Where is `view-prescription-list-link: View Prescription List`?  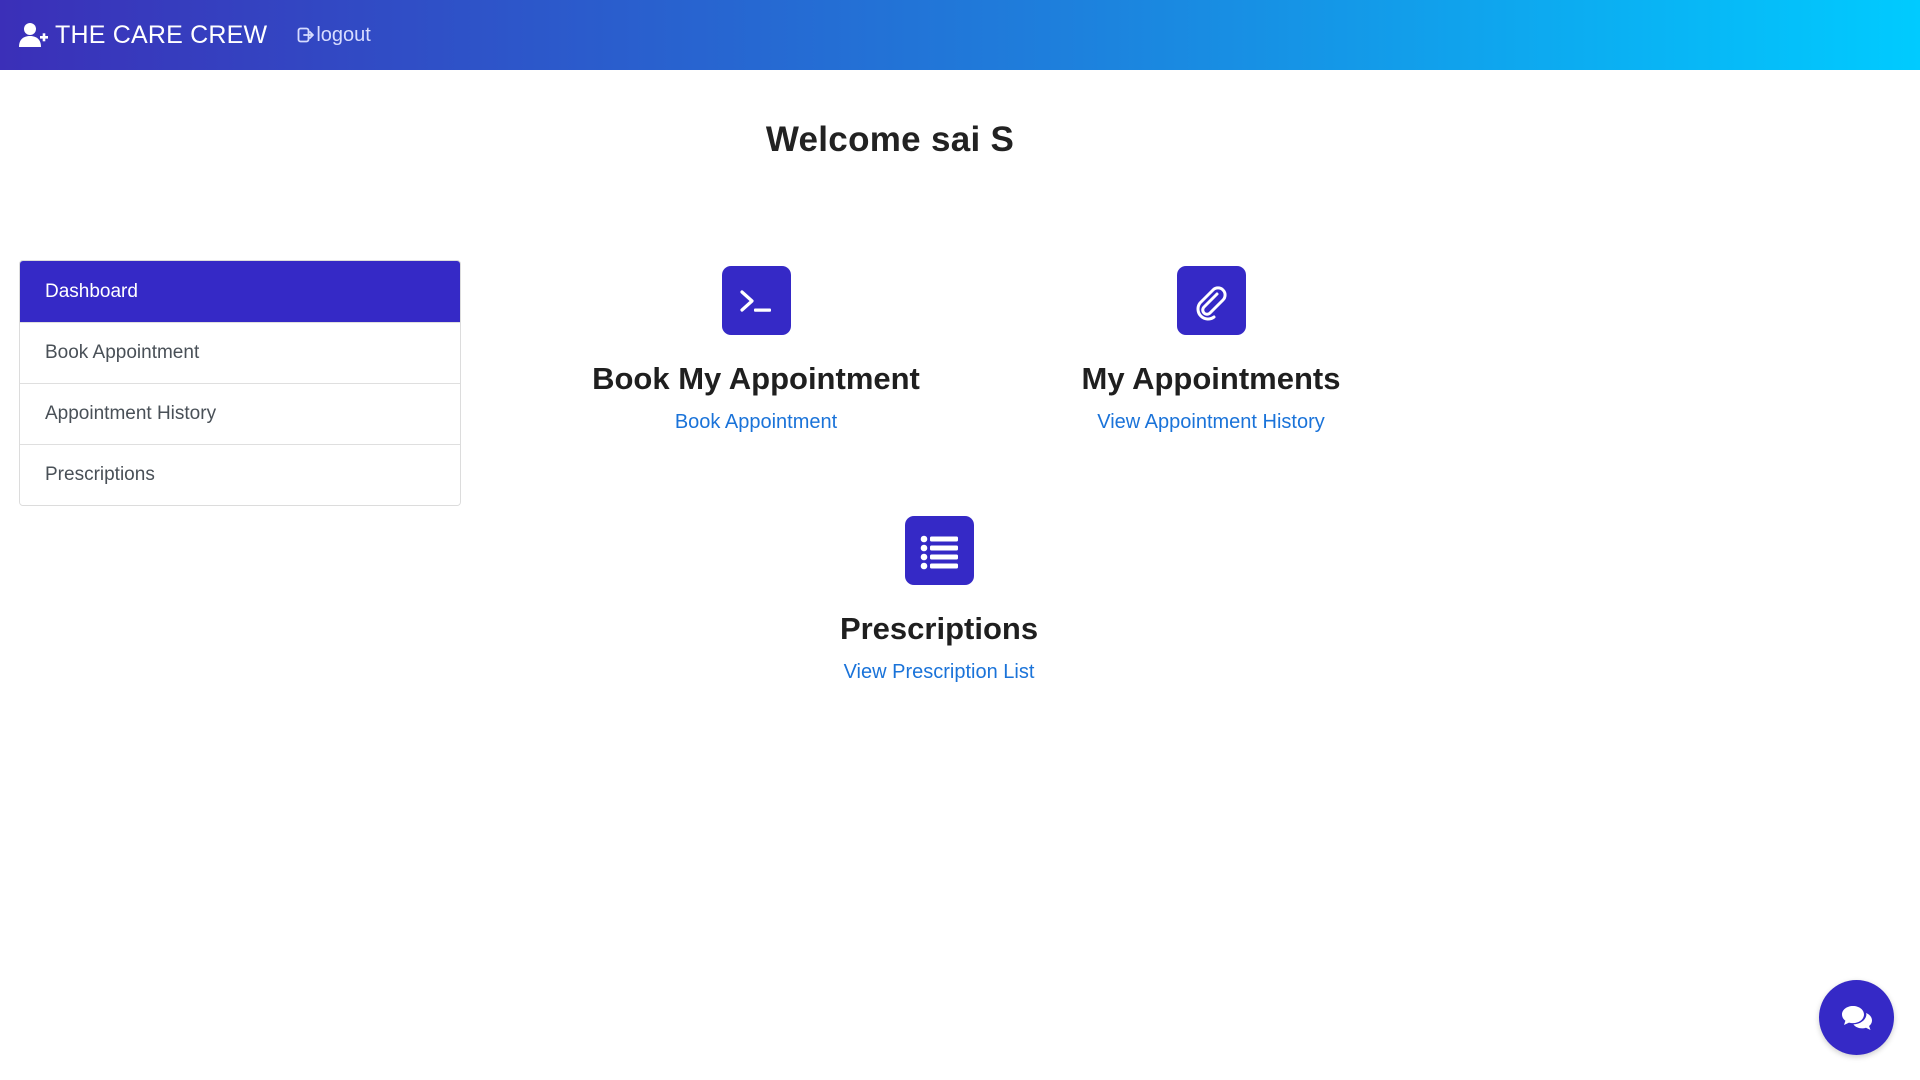 view-prescription-list-link: View Prescription List is located at coordinates (939, 672).